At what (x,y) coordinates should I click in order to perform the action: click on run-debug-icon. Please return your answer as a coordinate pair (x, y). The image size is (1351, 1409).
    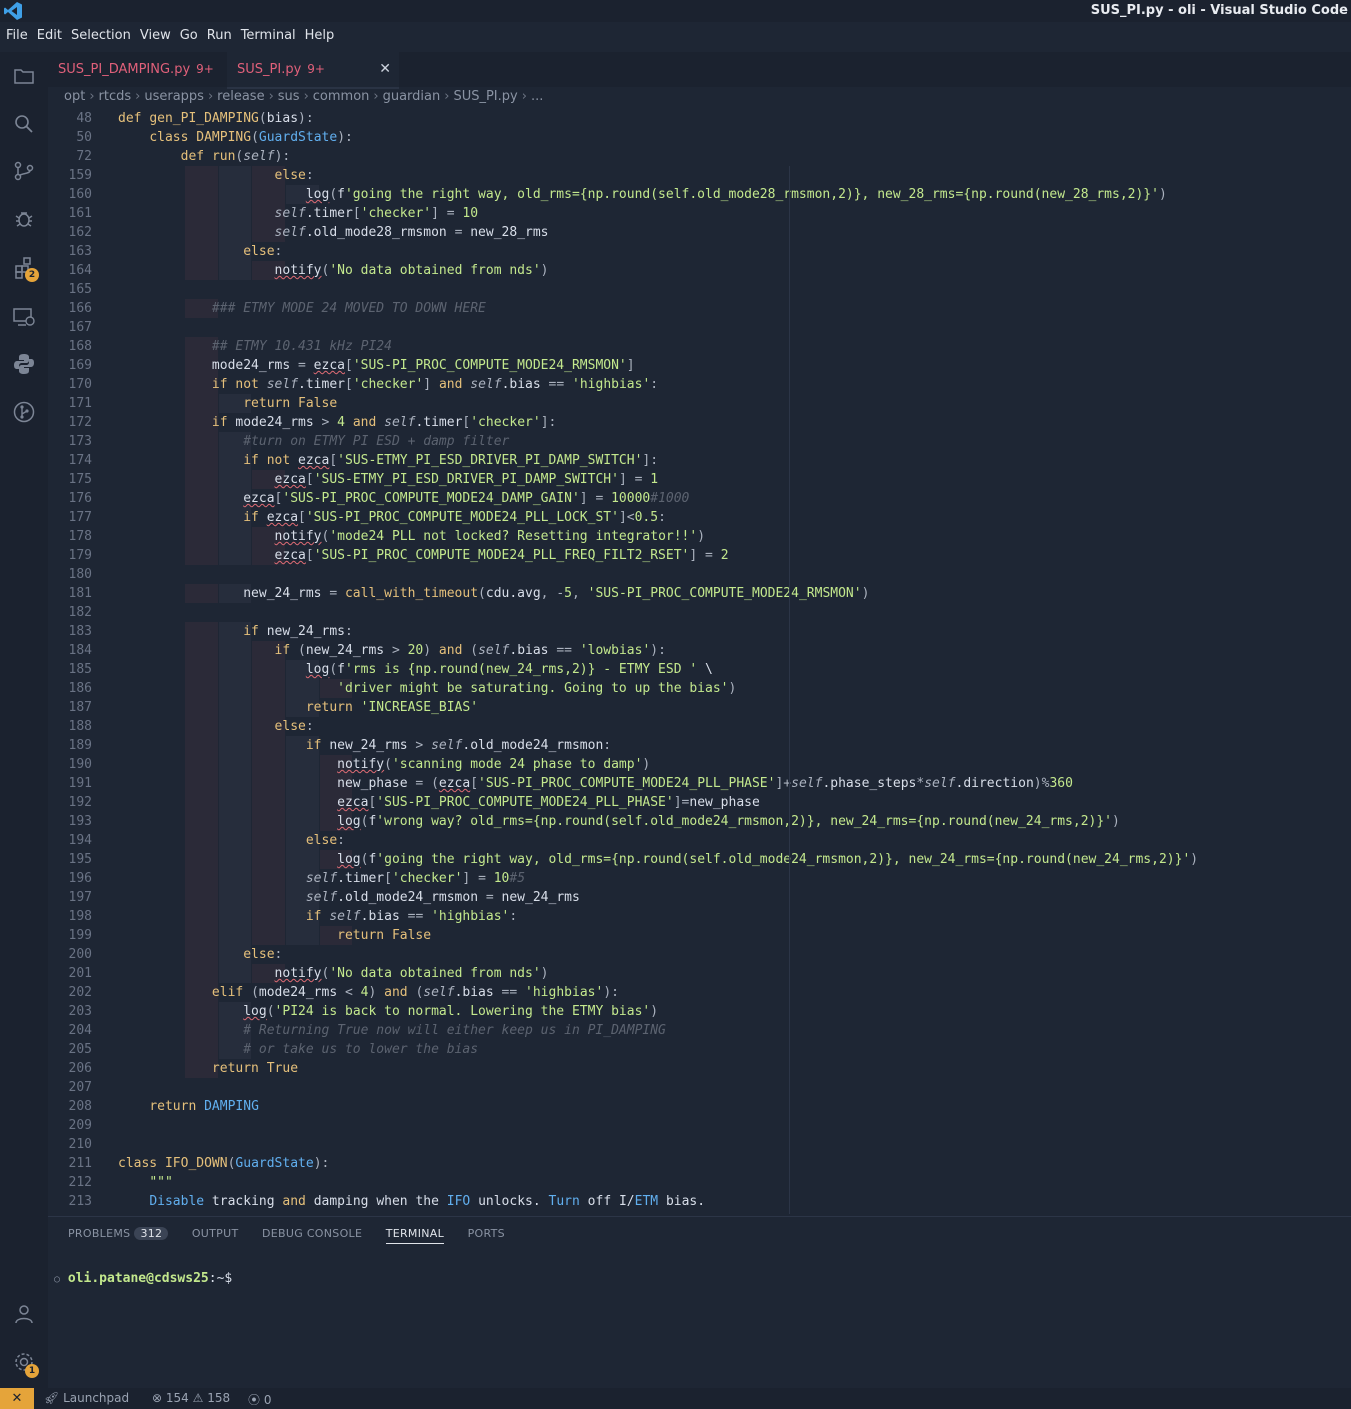
    Looking at the image, I should click on (24, 219).